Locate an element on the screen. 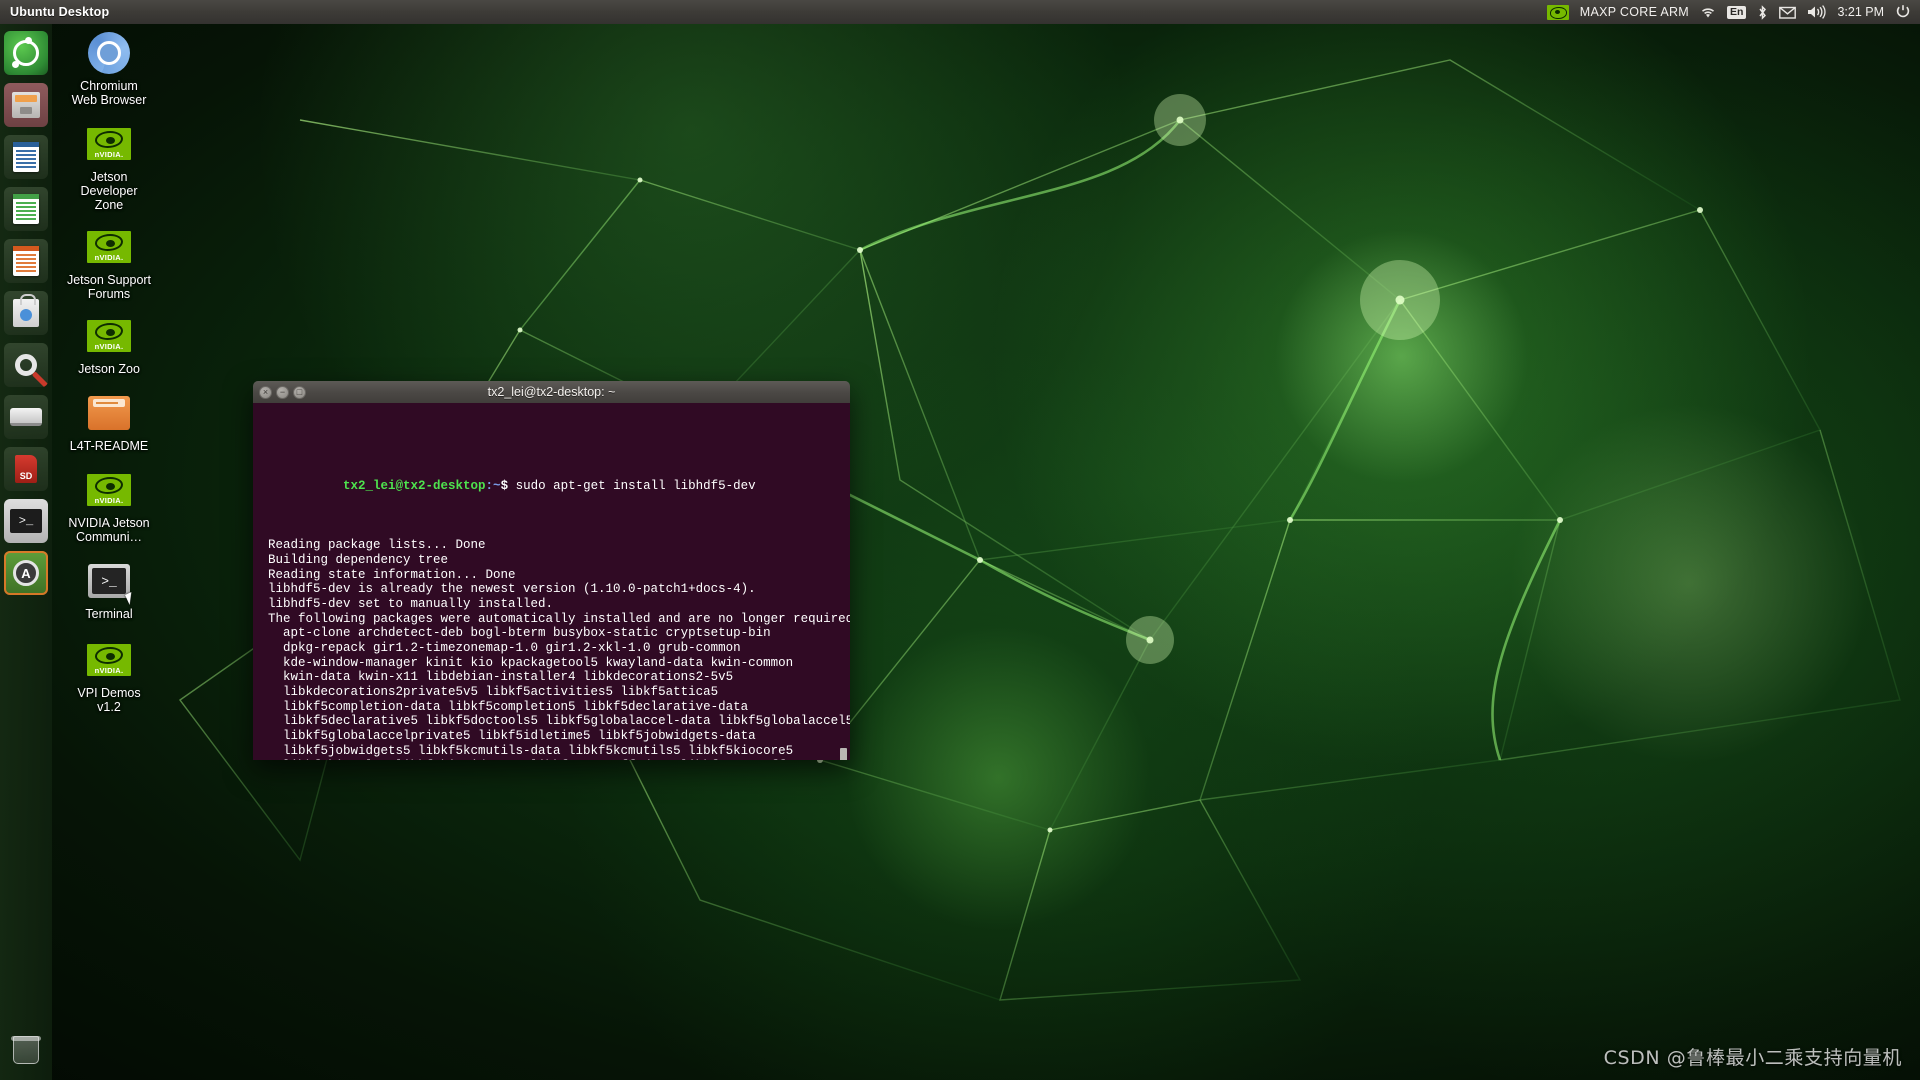 The image size is (1920, 1080). close-icon: × is located at coordinates (265, 392).